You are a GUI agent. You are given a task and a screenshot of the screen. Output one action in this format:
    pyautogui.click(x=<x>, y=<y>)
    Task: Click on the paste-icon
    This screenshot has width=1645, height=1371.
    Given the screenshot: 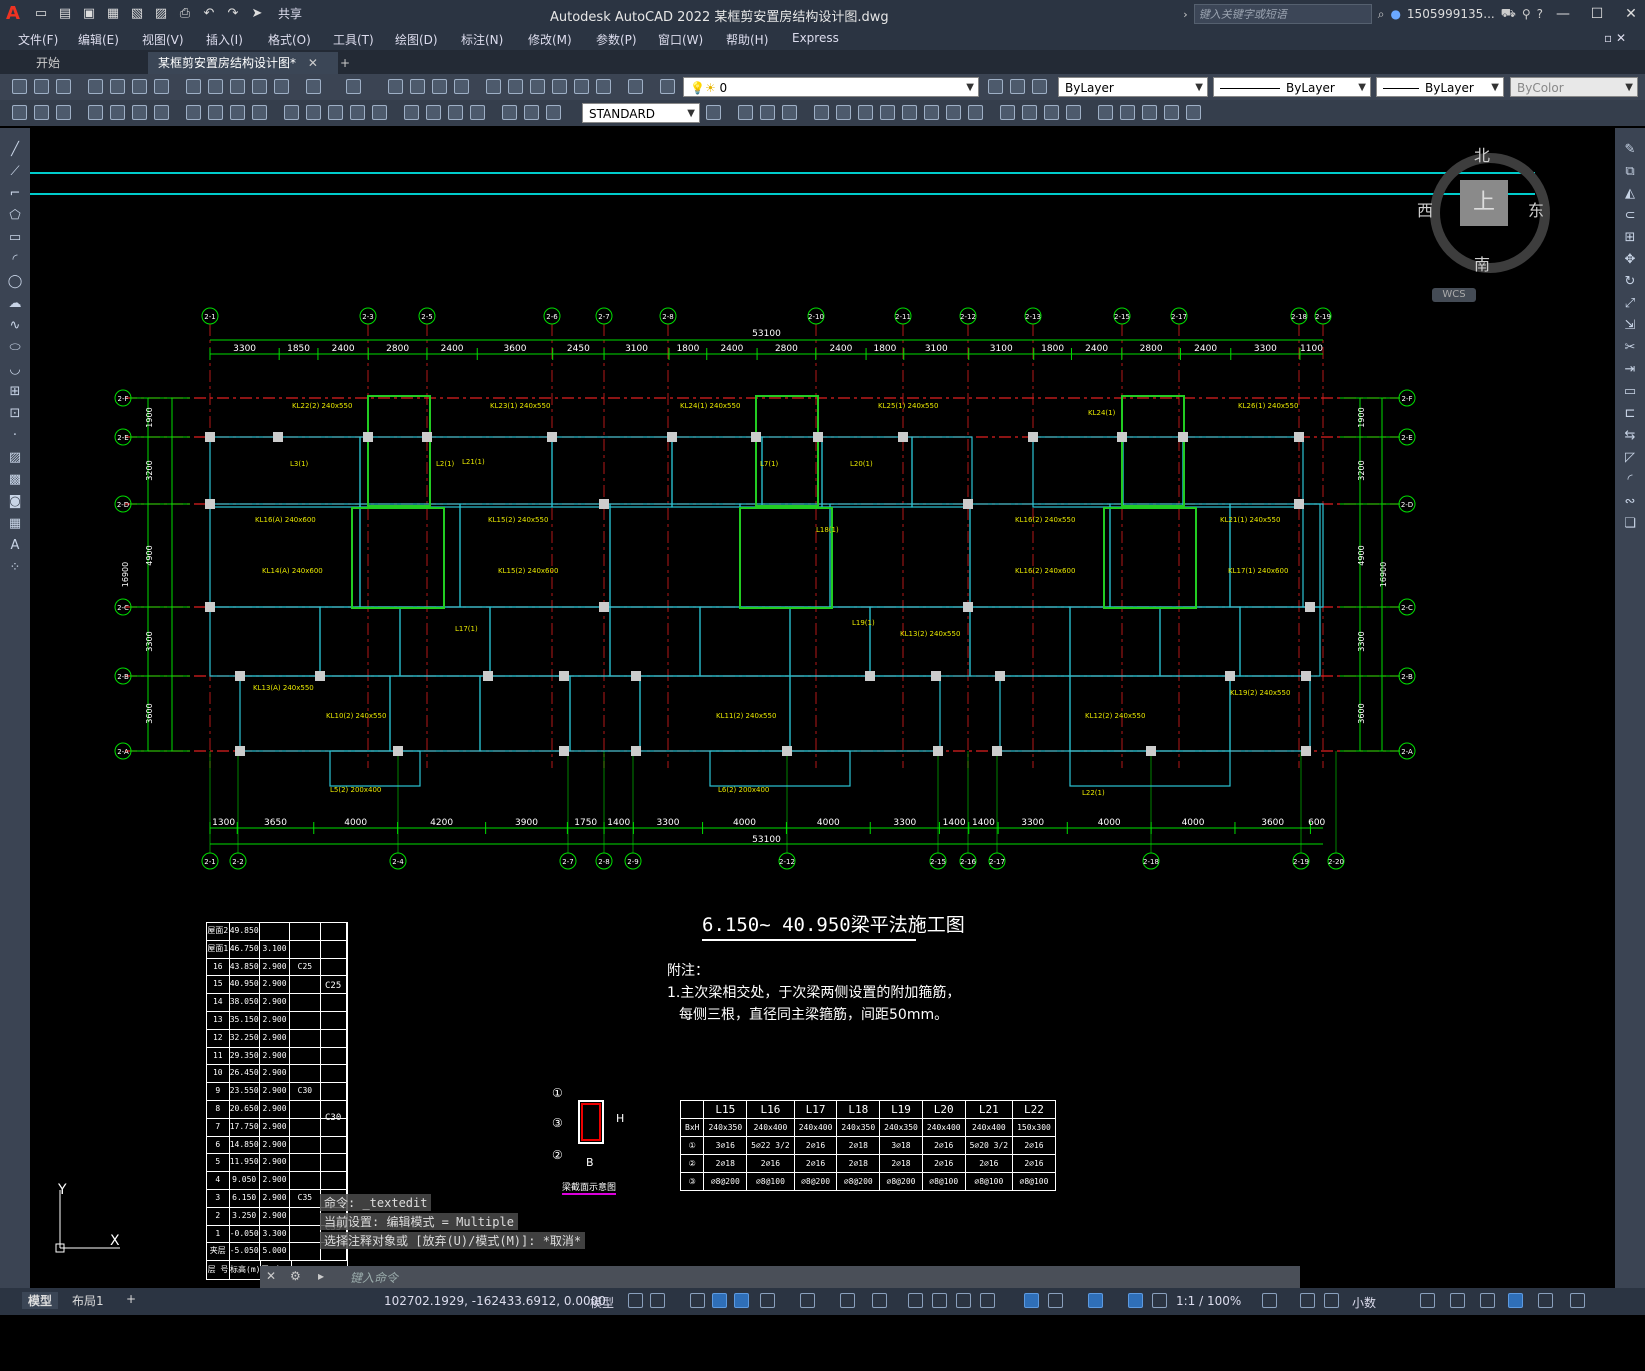 What is the action you would take?
    pyautogui.click(x=237, y=86)
    